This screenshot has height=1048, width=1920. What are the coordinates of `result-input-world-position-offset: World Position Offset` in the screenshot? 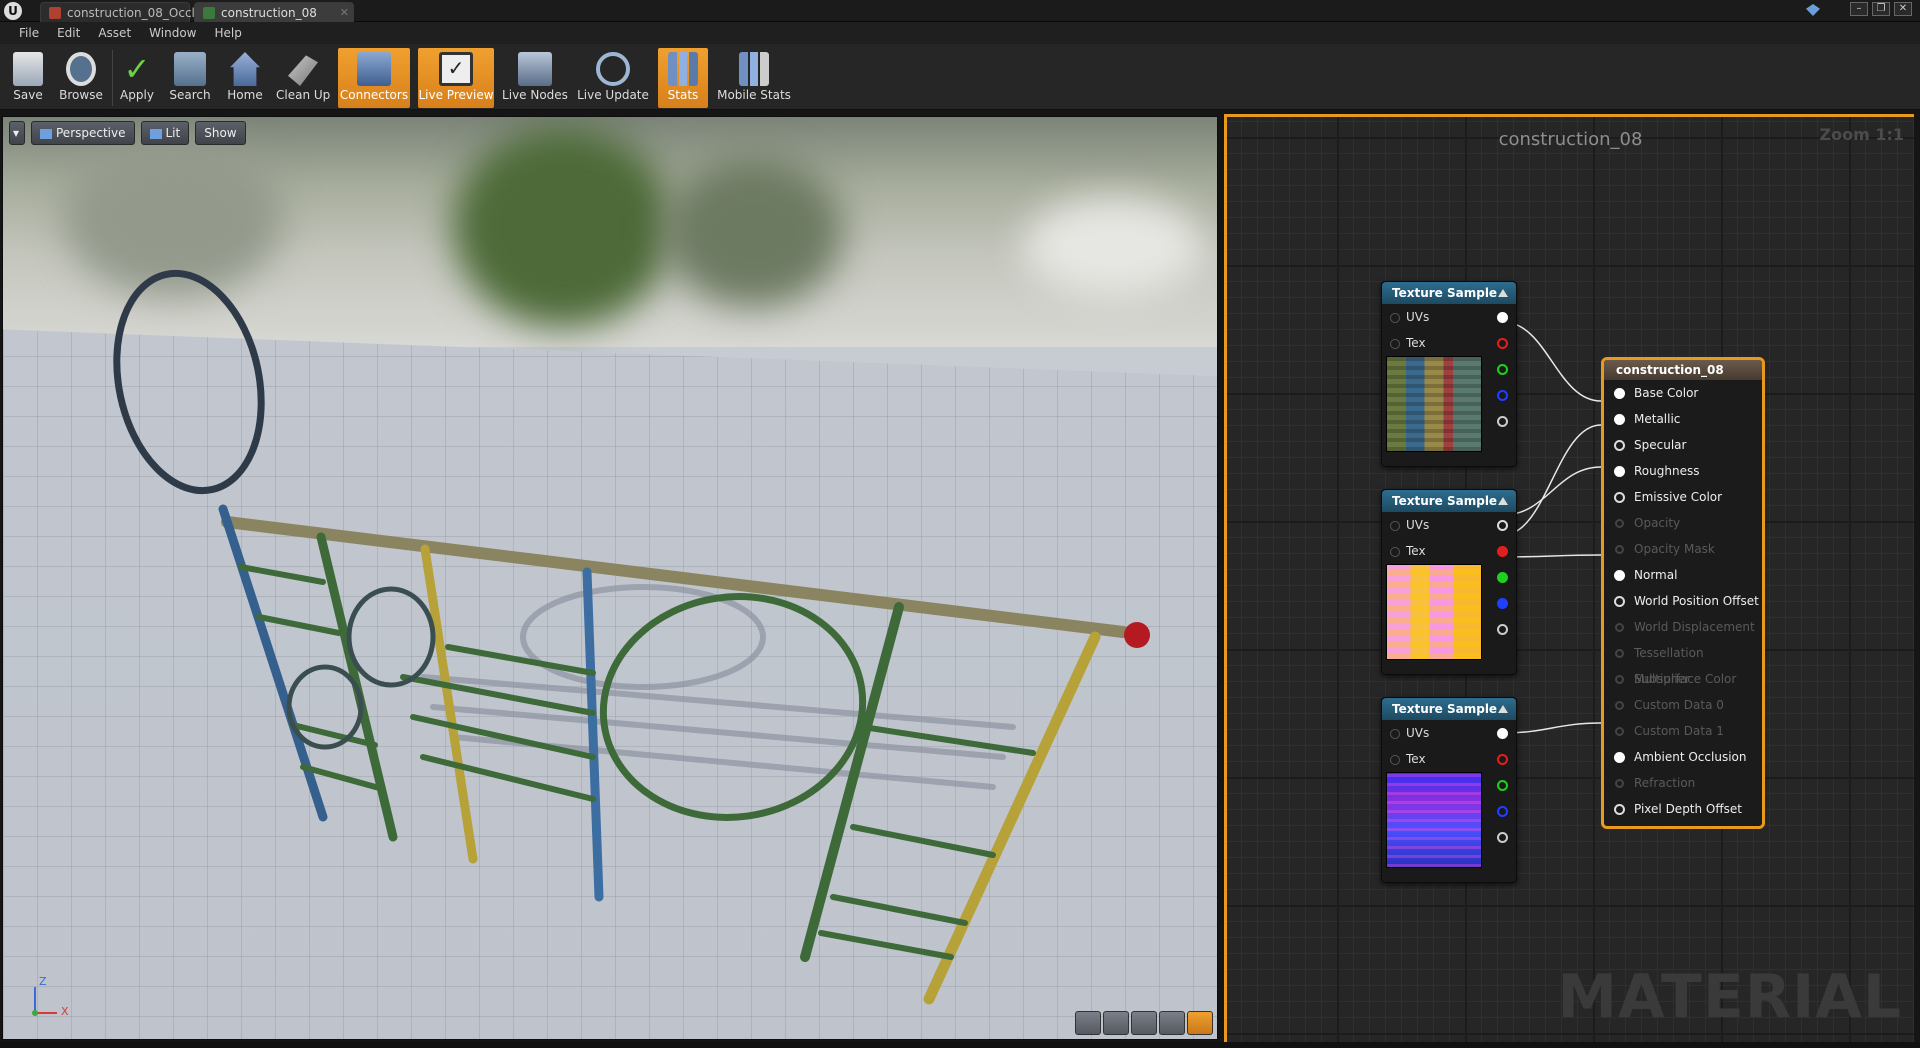 It's located at (1683, 601).